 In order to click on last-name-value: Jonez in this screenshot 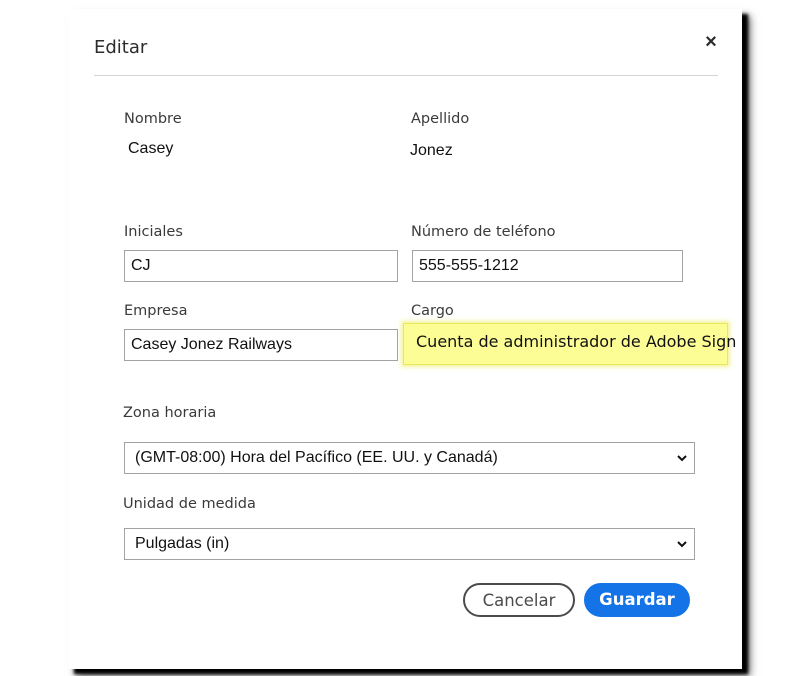, I will do `click(431, 150)`.